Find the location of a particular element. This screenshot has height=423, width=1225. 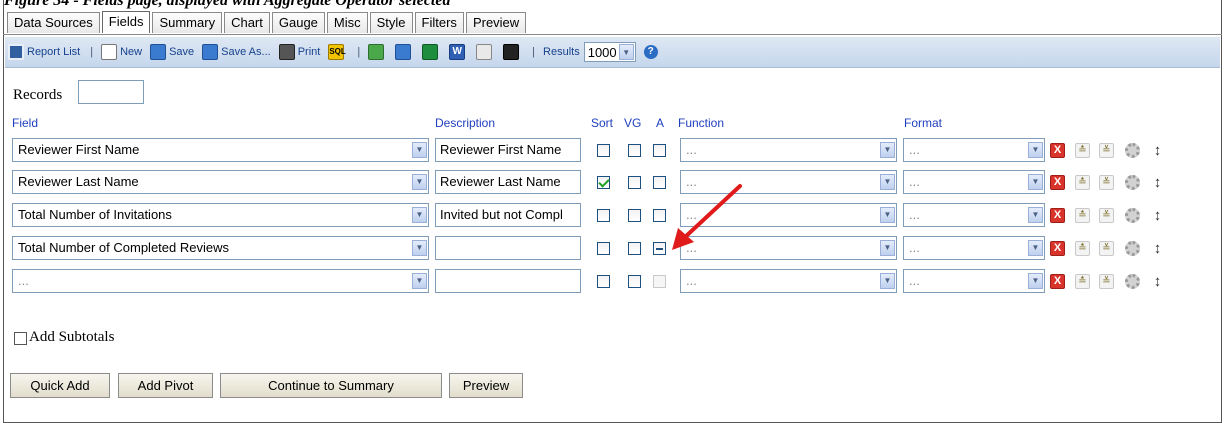

pdf-print-icon is located at coordinates (286, 52).